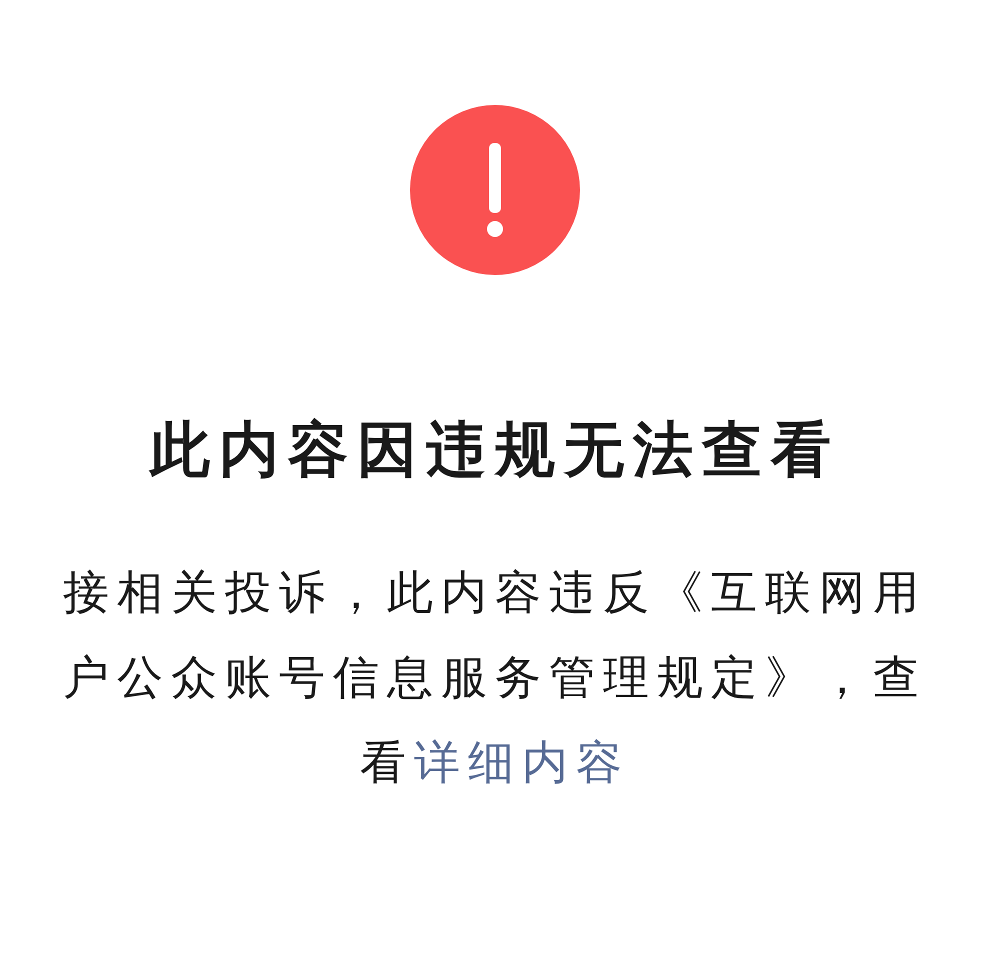  I want to click on warning-icon, so click(495, 190).